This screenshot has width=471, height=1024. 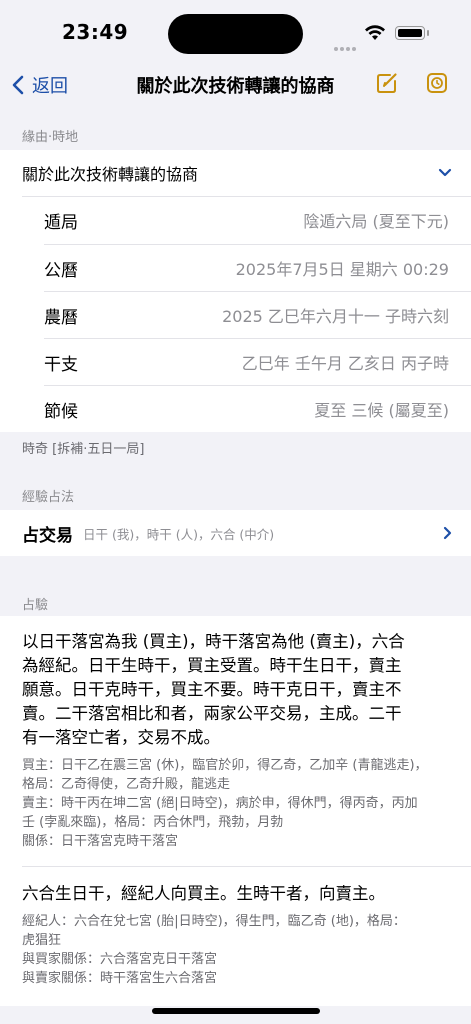 I want to click on detail-text-line: 賣主：時干丙在坤二宮 (絕|日時空)，病於申，得休門，得丙奇，丙加, so click(x=220, y=803).